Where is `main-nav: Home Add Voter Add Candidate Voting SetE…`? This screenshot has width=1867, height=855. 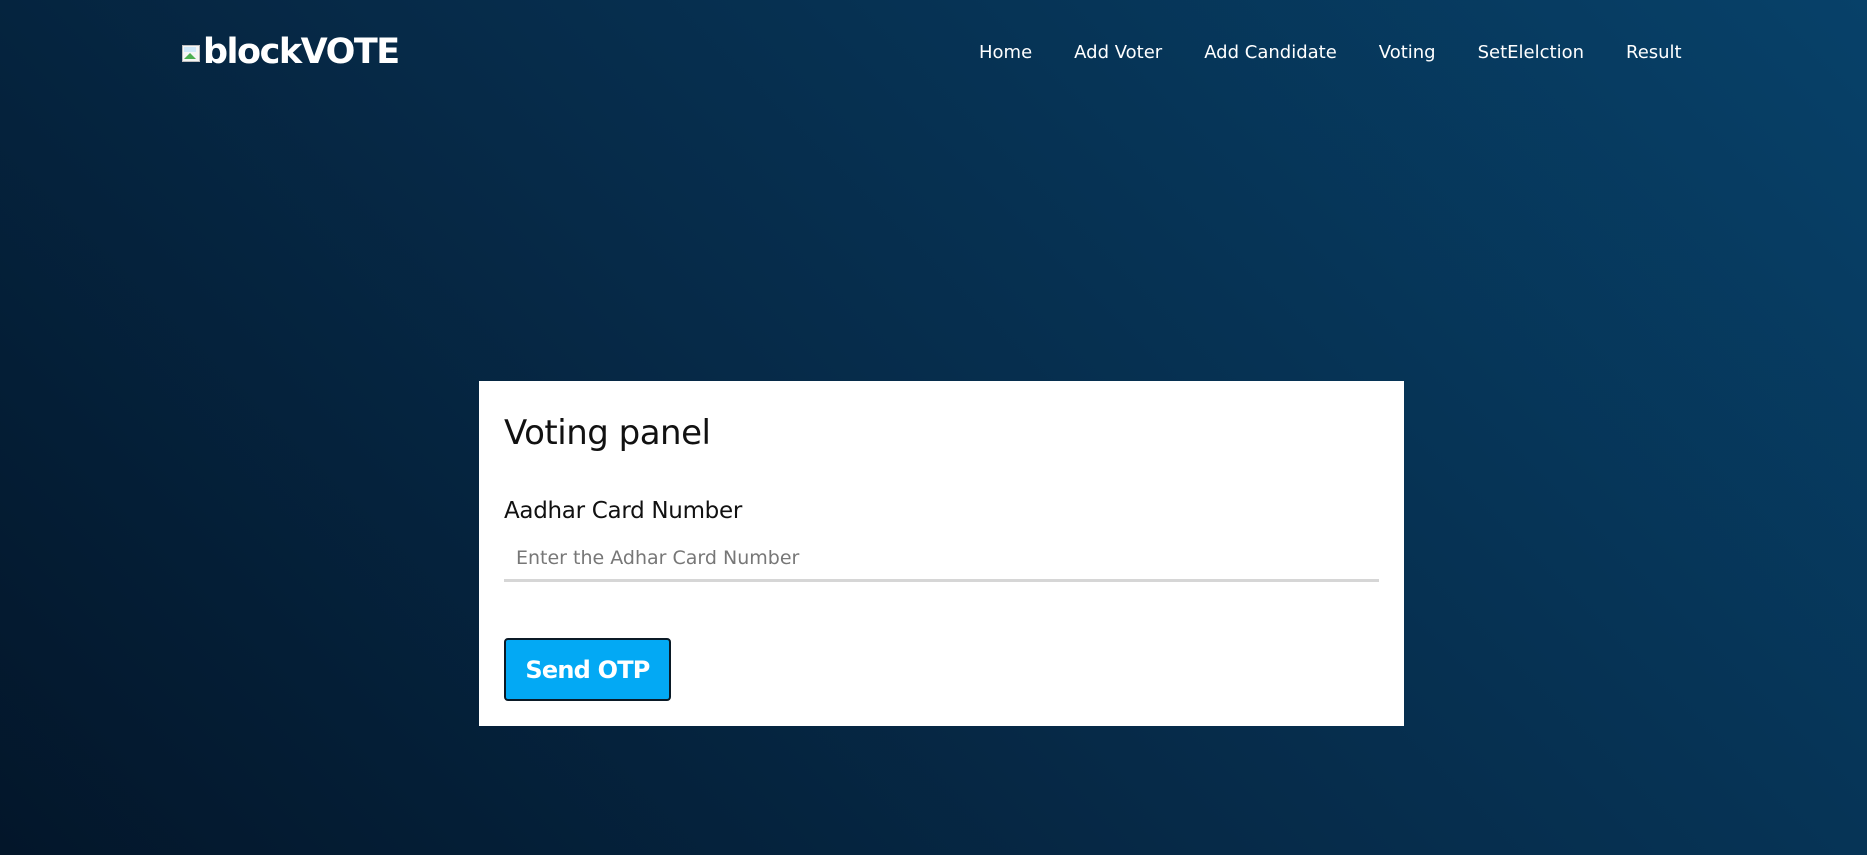
main-nav: Home Add Voter Add Candidate Voting SetE… is located at coordinates (1330, 53).